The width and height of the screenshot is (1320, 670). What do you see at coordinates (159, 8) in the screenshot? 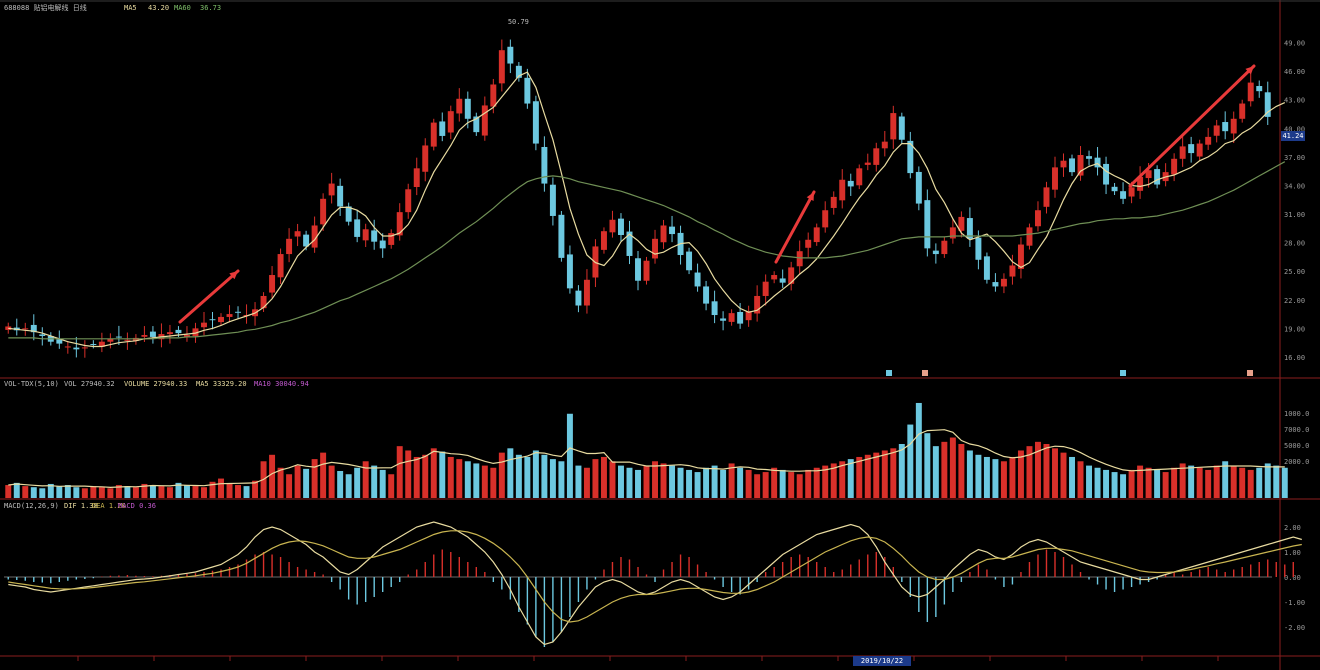
I see `ma-value: 43.20` at bounding box center [159, 8].